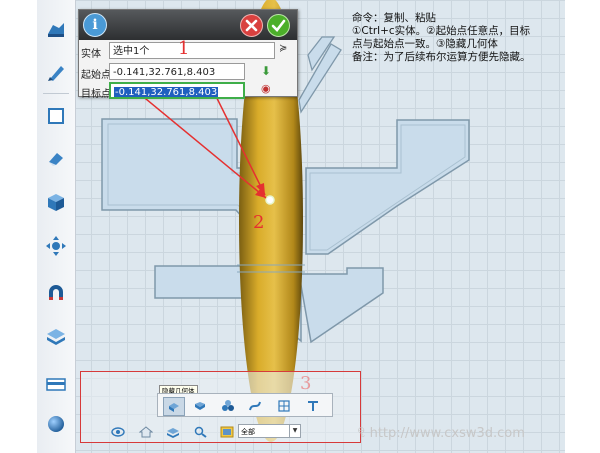  Describe the element at coordinates (56, 93) in the screenshot. I see `toolbar-divider` at that location.